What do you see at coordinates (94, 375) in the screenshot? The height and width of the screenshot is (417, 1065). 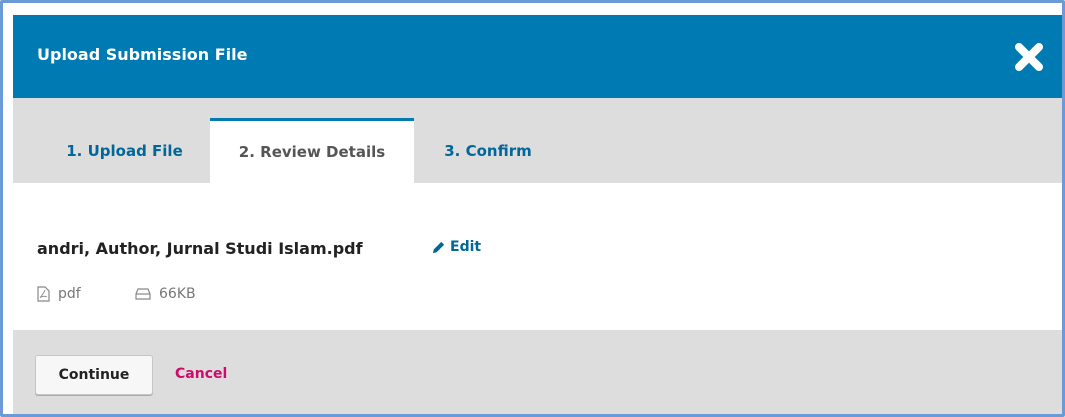 I see `continue-button: Continue` at bounding box center [94, 375].